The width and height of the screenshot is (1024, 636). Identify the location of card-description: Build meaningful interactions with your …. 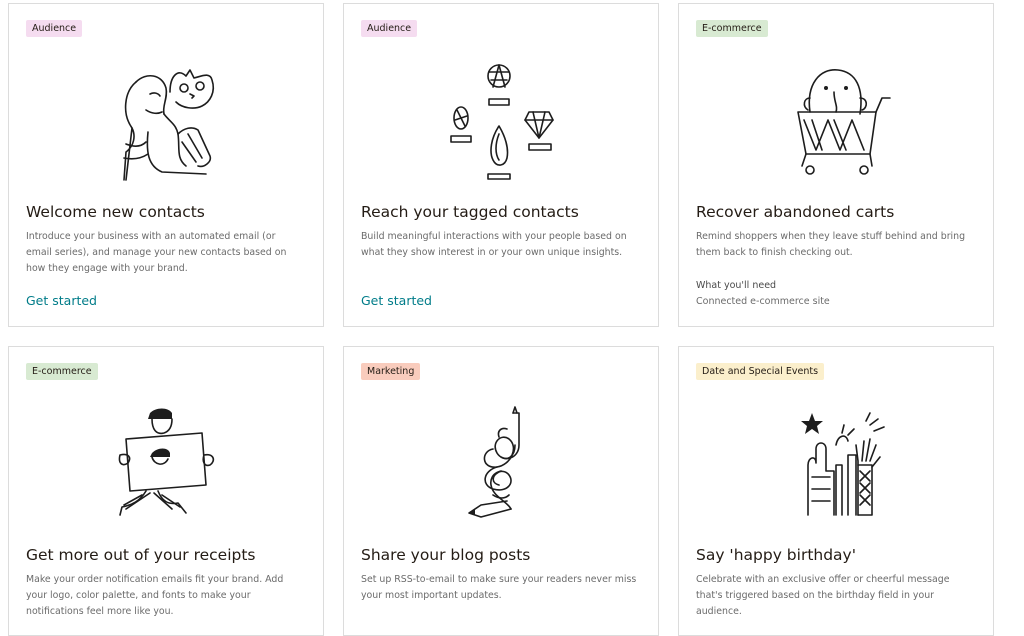
(494, 244).